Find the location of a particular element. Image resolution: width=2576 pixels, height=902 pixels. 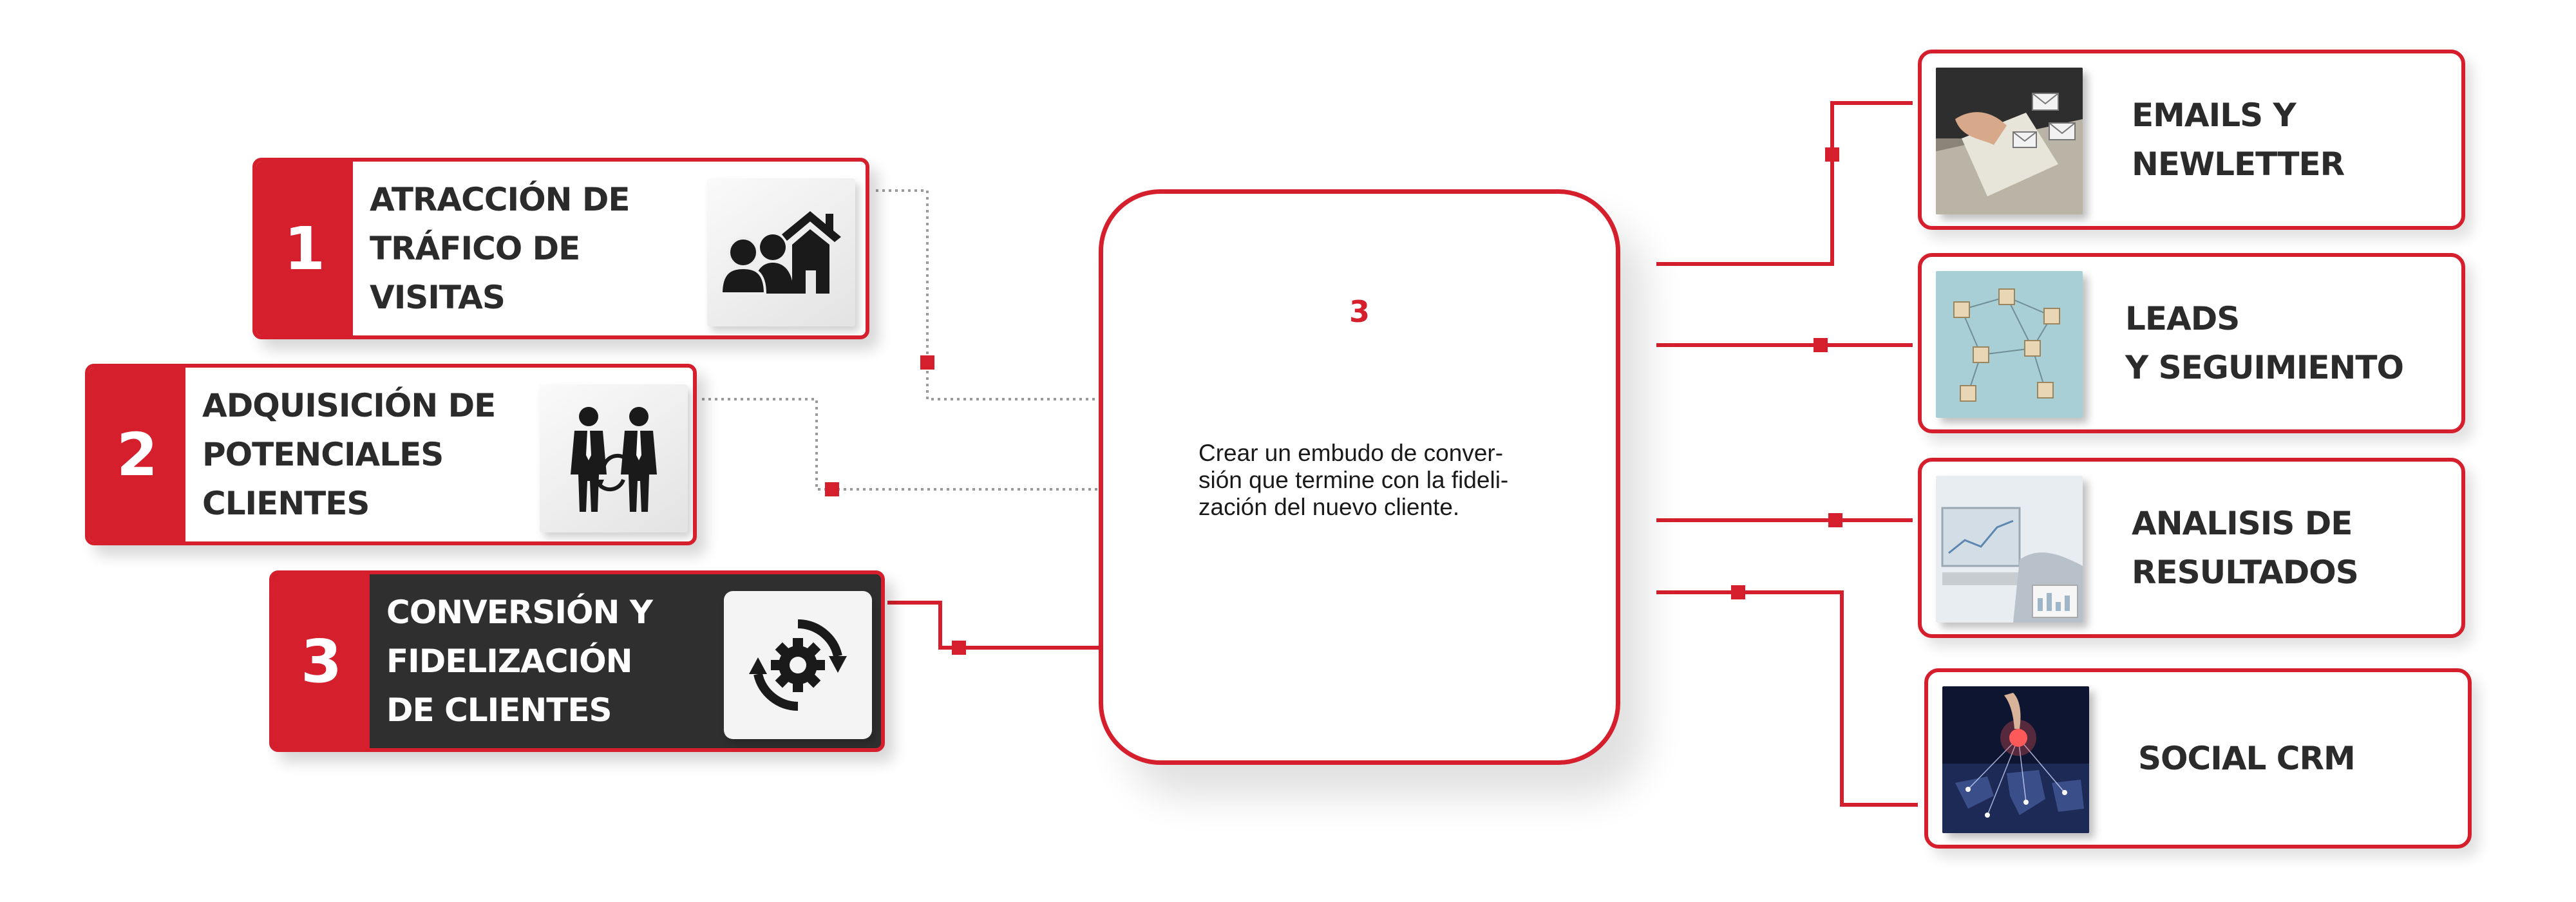

outcome-title: SOCIAL CRM is located at coordinates (2247, 758).